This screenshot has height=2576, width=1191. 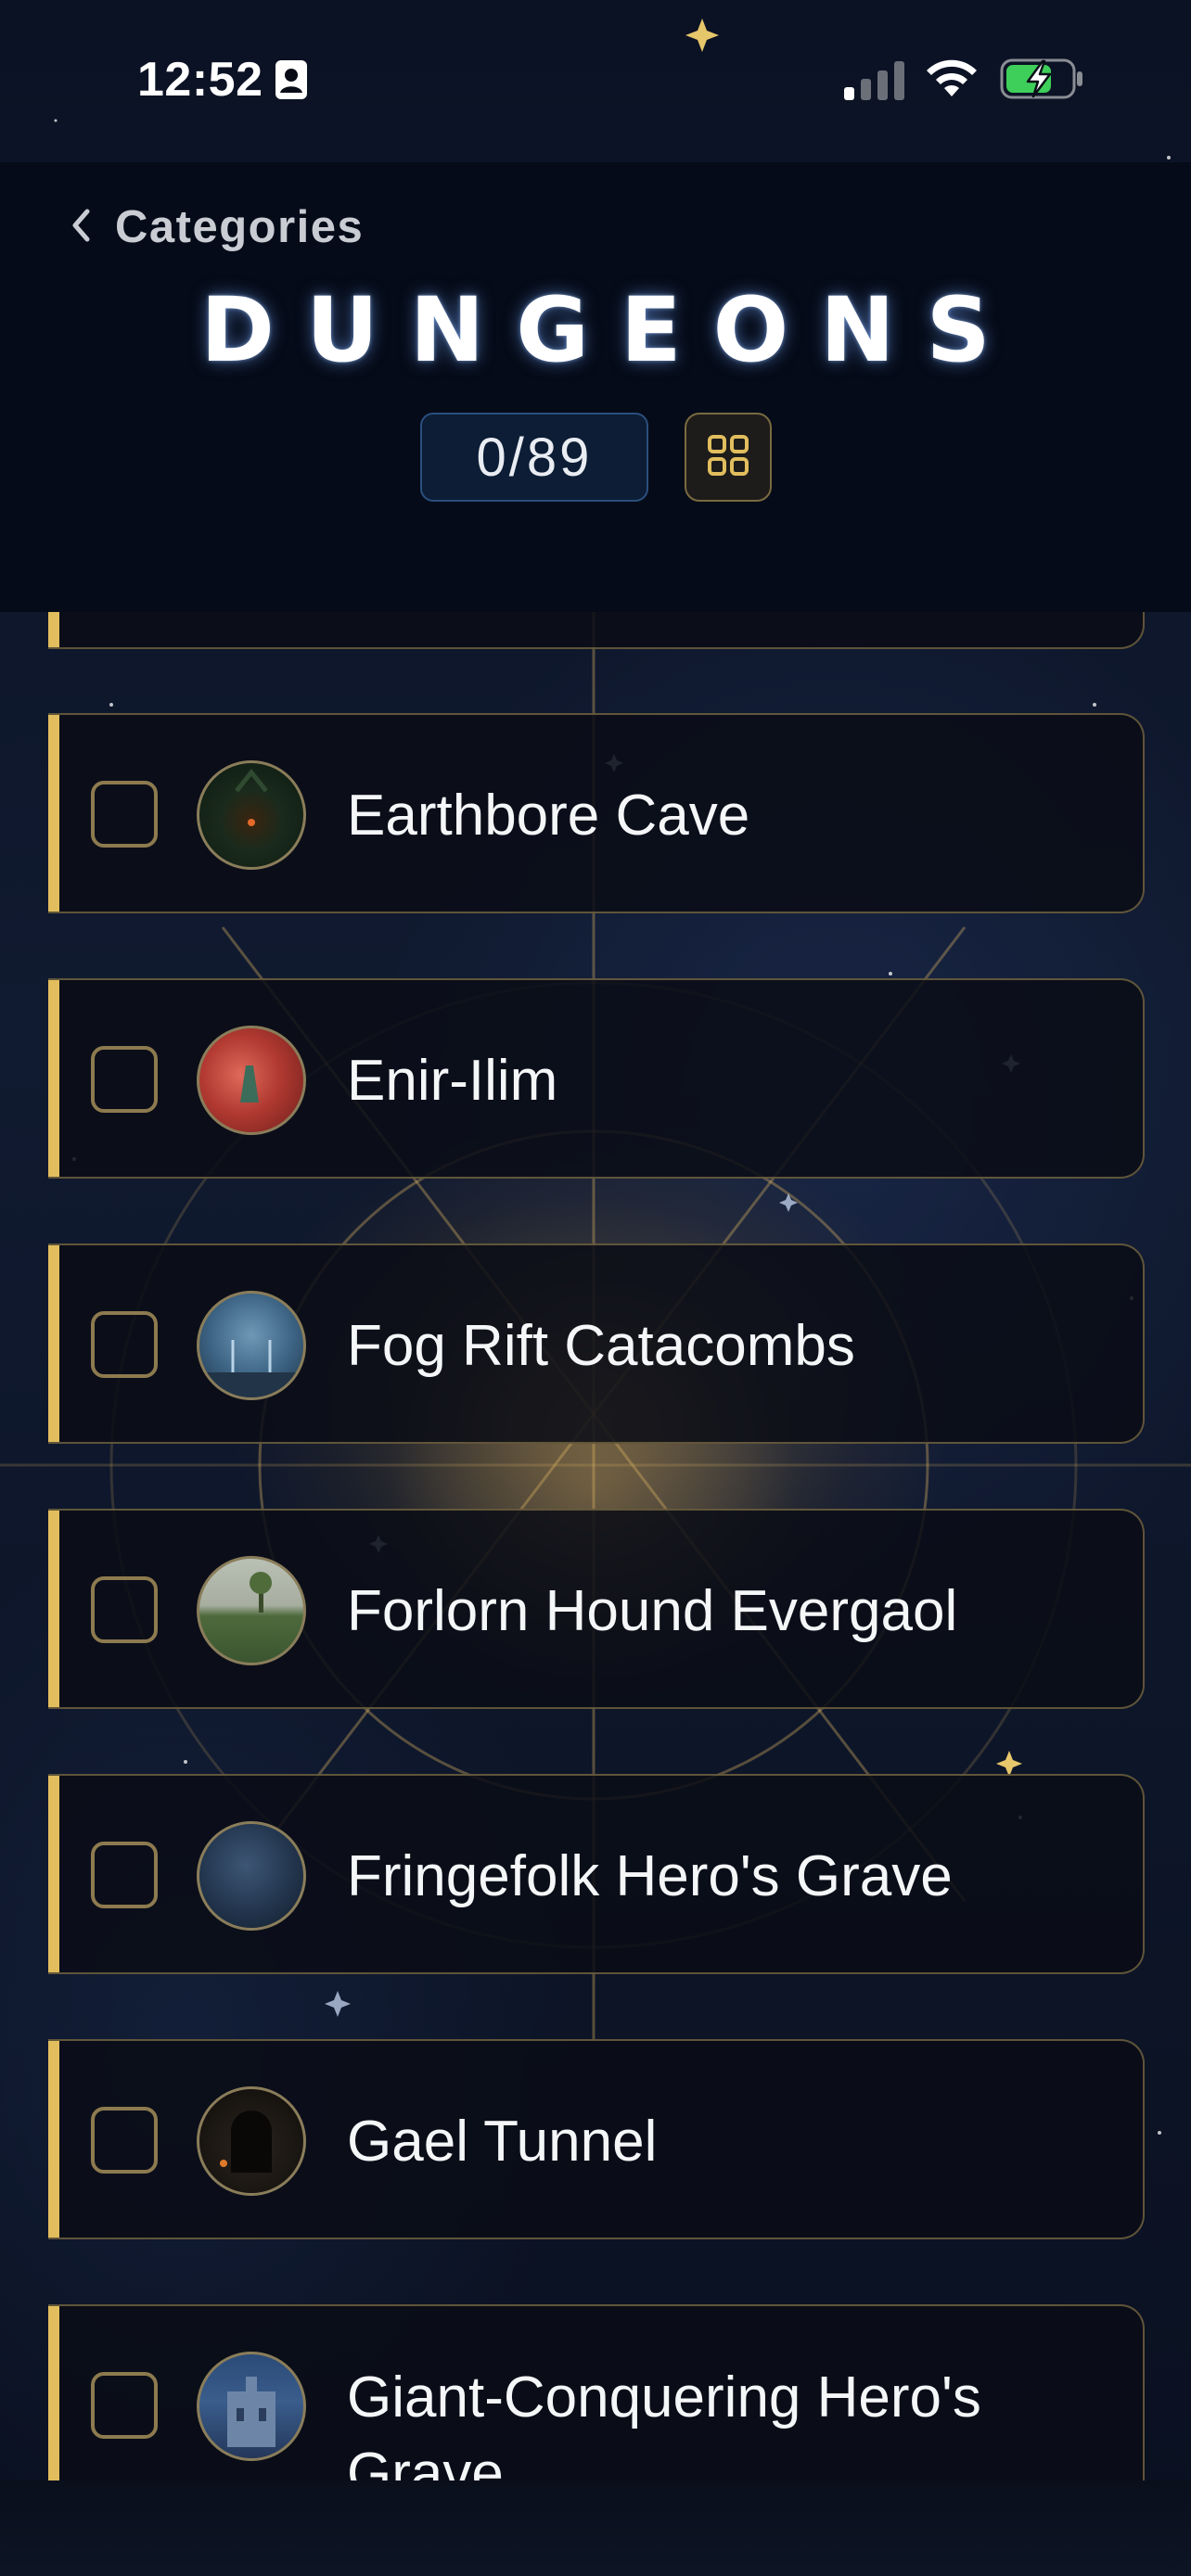 I want to click on item-name: Enir-Ilim, so click(x=452, y=1080).